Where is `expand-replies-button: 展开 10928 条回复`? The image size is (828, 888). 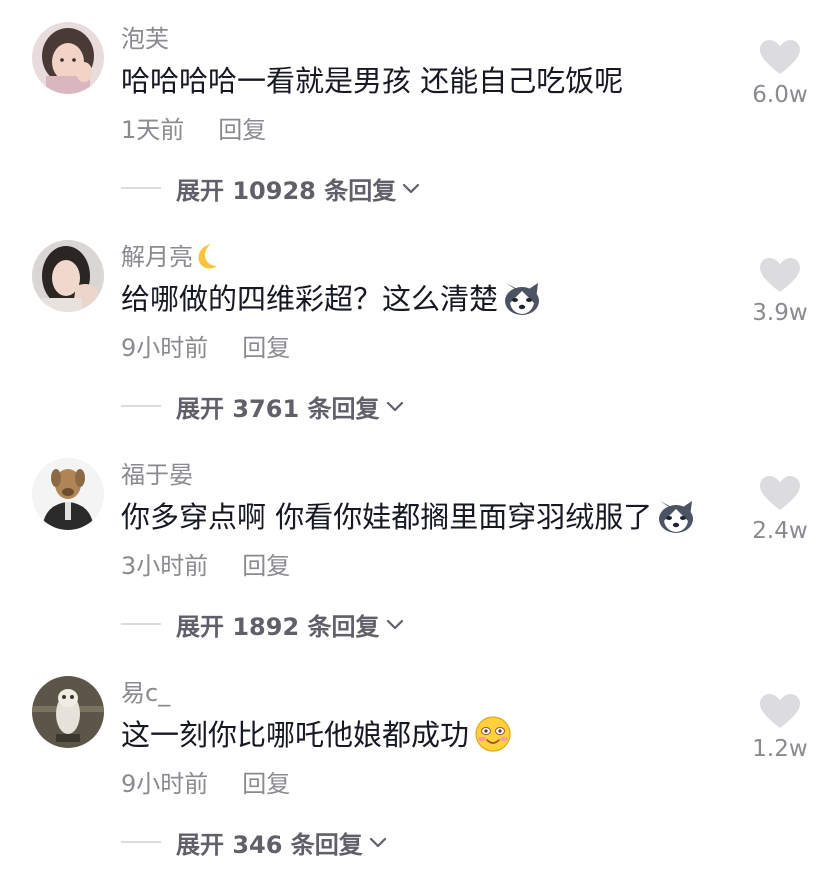 expand-replies-button: 展开 10928 条回复 is located at coordinates (271, 188).